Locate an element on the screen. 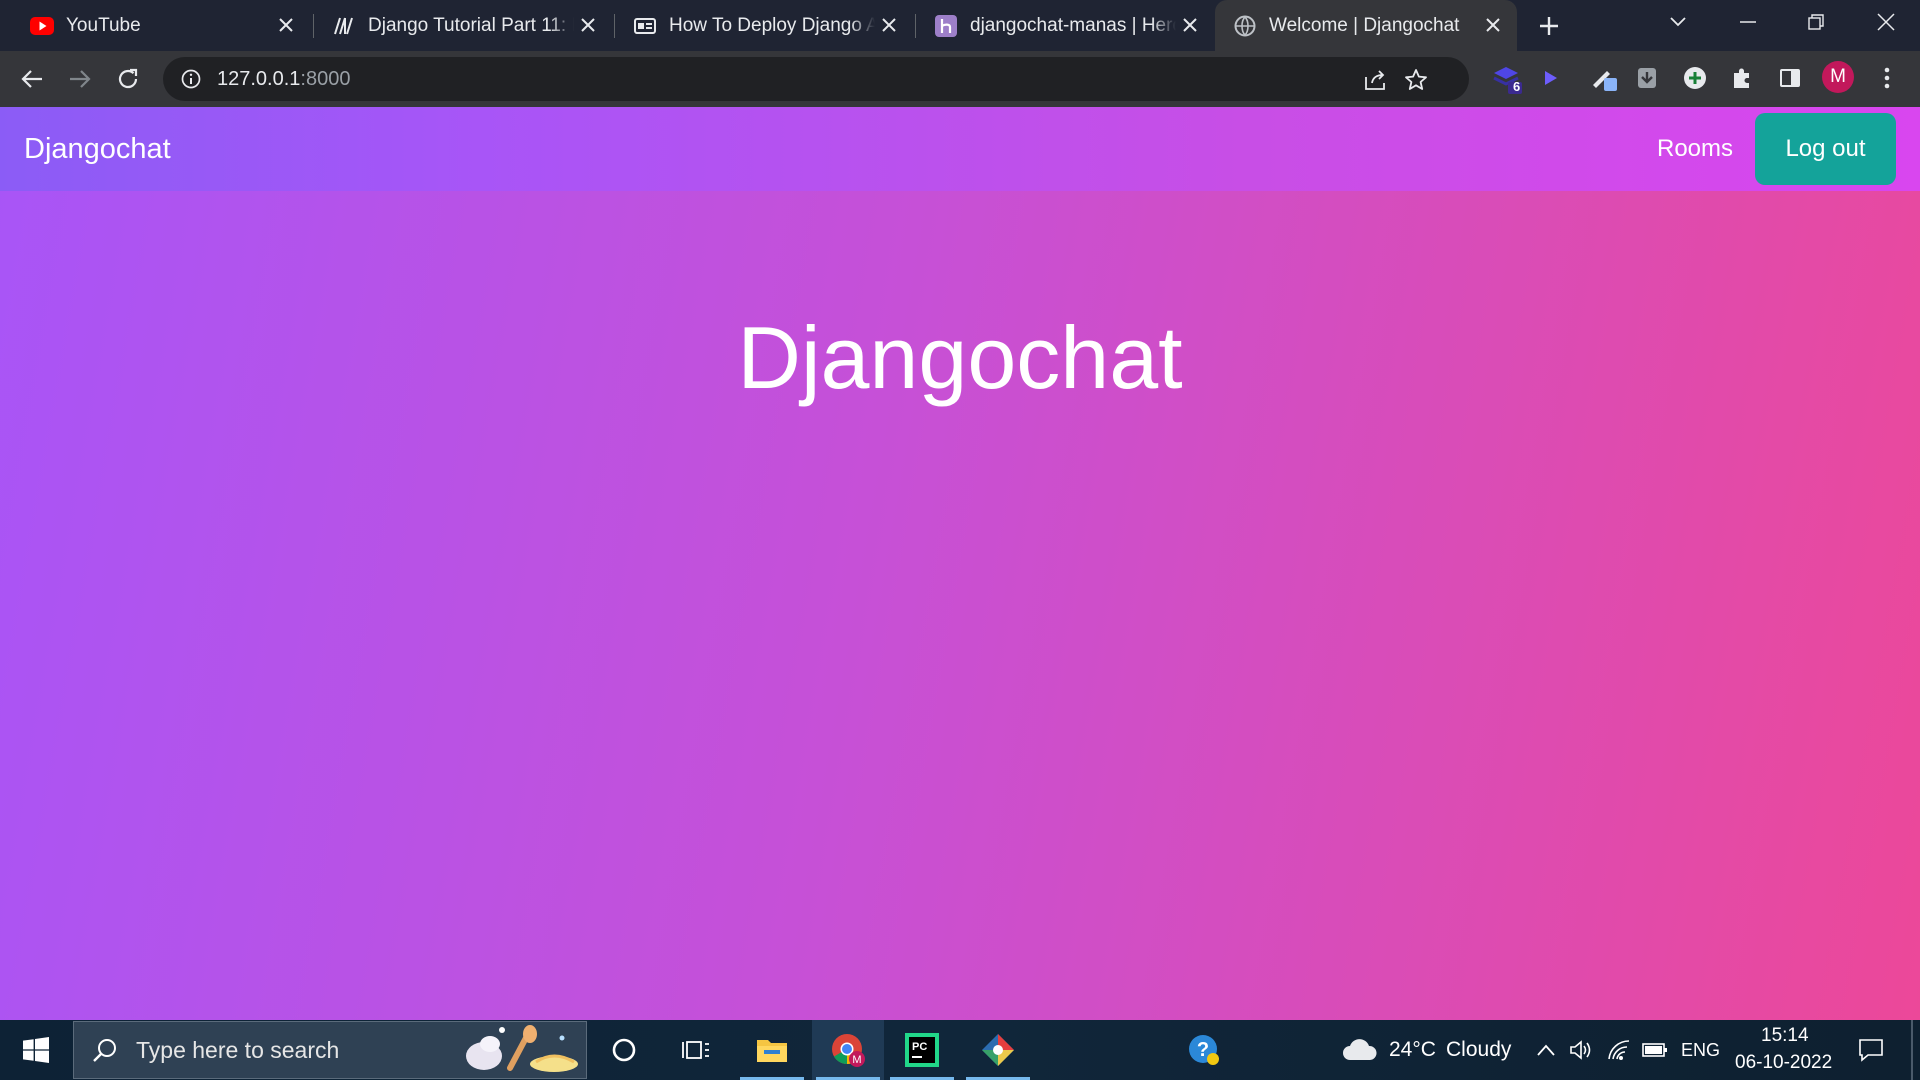 This screenshot has height=1080, width=1920. tab-djangochat: Welcome | Djangochat is located at coordinates (1366, 25).